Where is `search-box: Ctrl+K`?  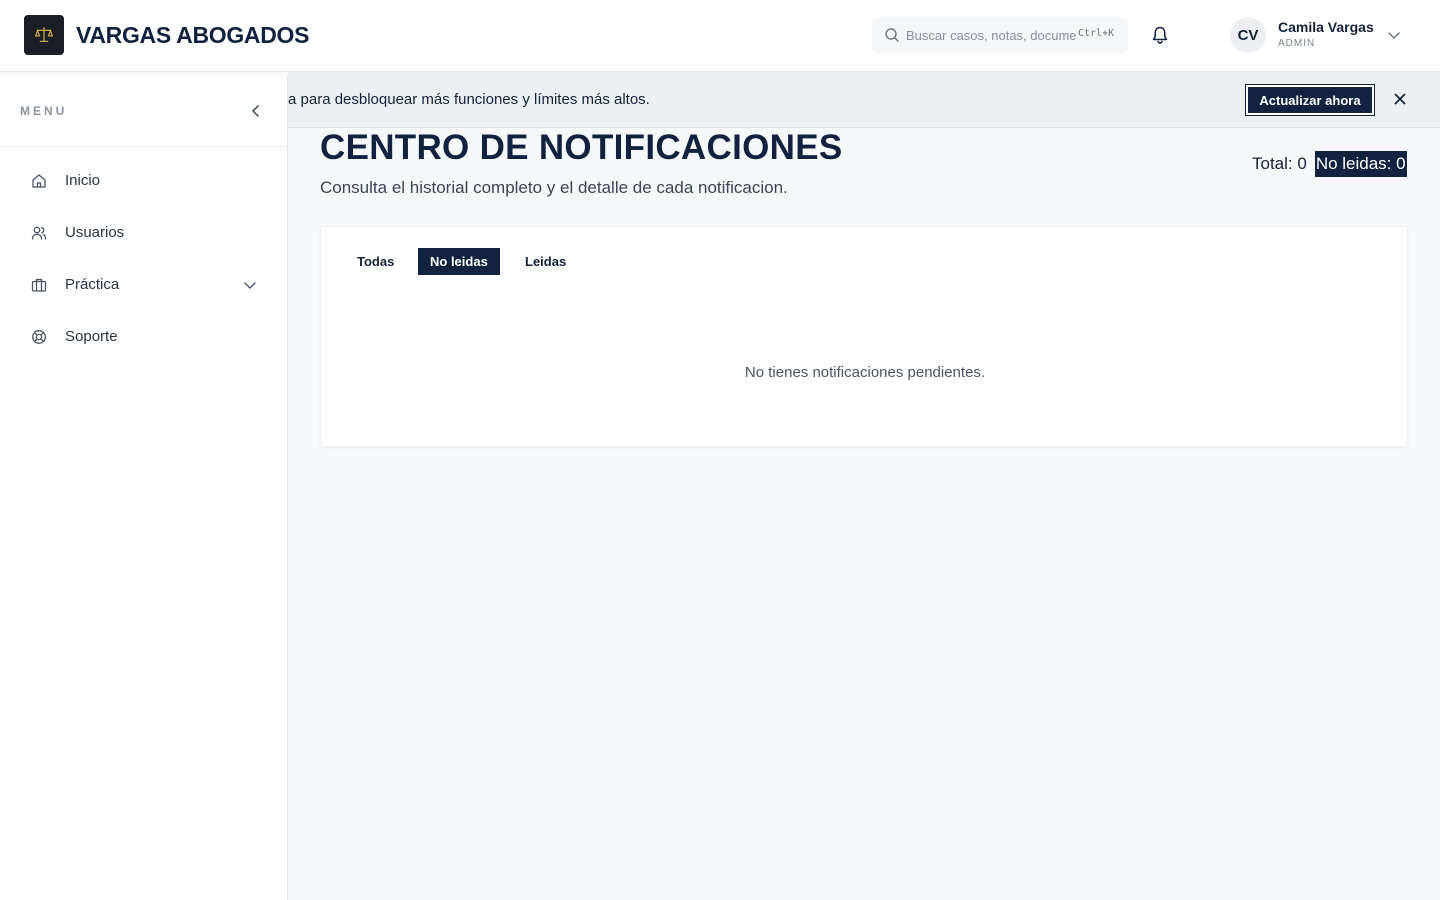 search-box: Ctrl+K is located at coordinates (1000, 35).